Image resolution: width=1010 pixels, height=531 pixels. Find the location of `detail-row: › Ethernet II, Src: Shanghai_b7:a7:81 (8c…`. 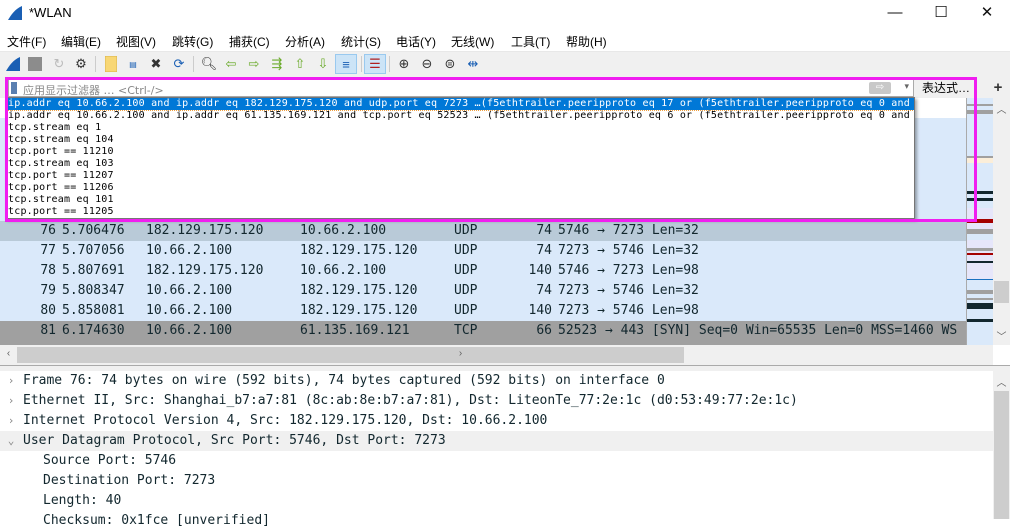

detail-row: › Ethernet II, Src: Shanghai_b7:a7:81 (8c… is located at coordinates (496, 401).